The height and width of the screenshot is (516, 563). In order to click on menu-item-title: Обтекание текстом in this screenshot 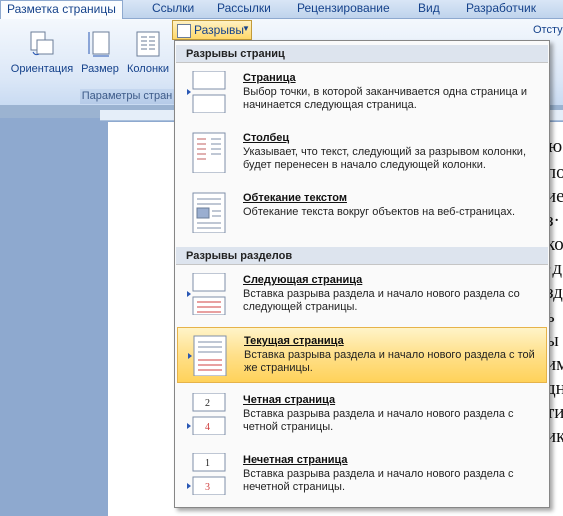, I will do `click(295, 198)`.